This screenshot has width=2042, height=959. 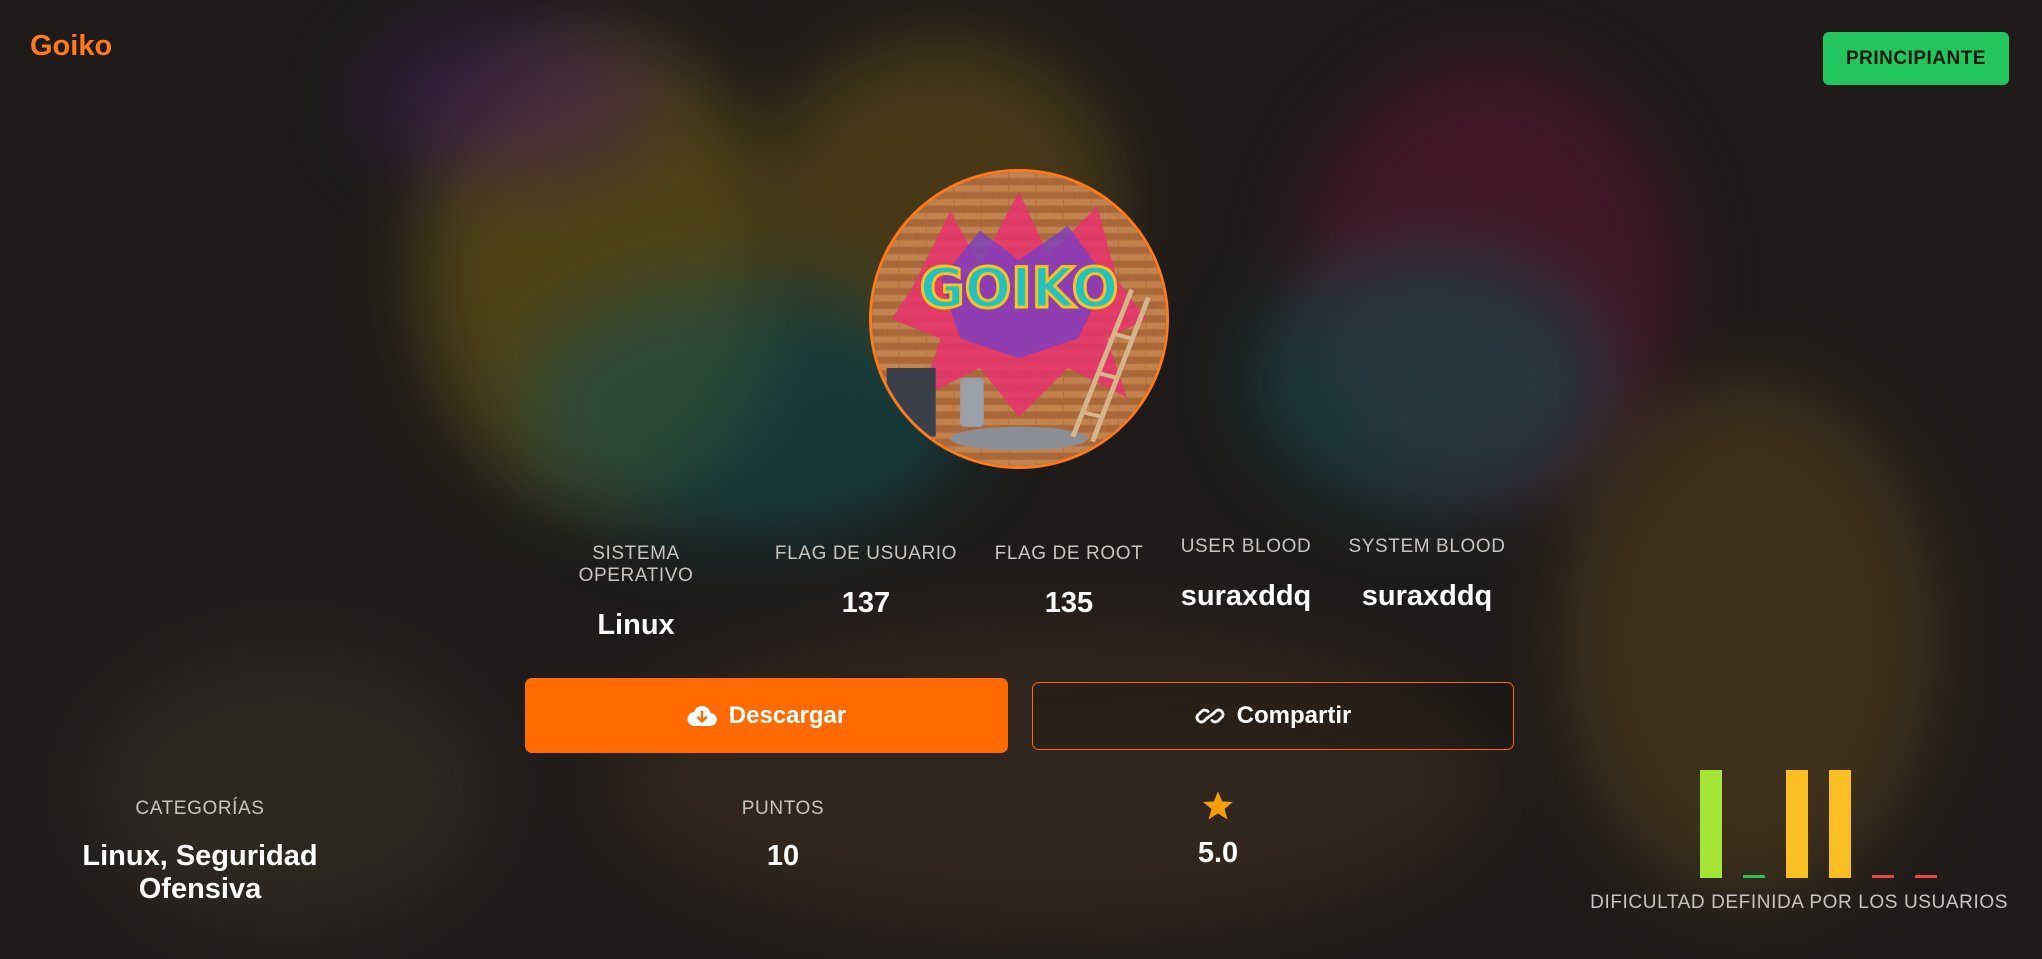 What do you see at coordinates (1069, 553) in the screenshot?
I see `stat-label: FLAG DE ROOT` at bounding box center [1069, 553].